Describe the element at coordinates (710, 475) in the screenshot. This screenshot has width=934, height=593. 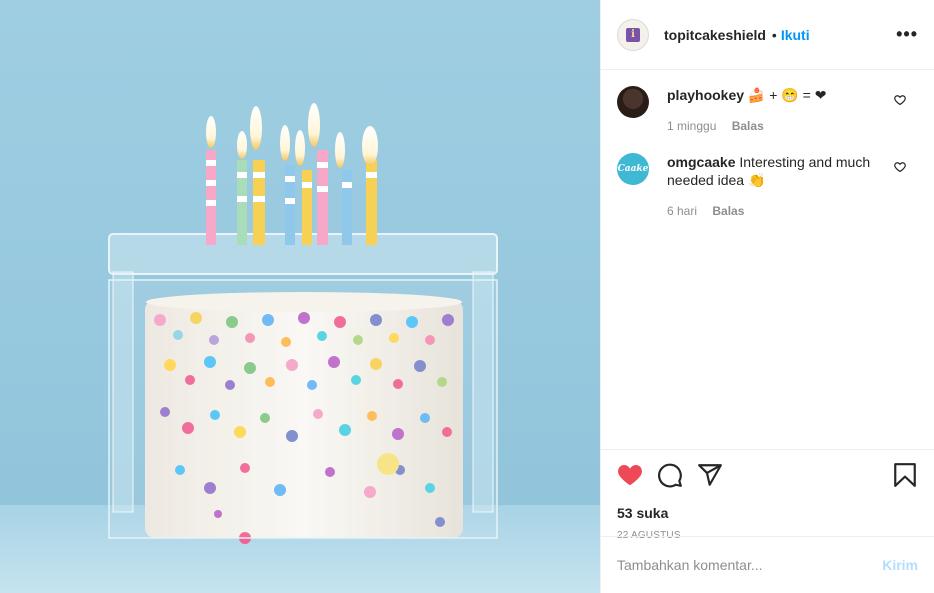
I see `share-icon` at that location.